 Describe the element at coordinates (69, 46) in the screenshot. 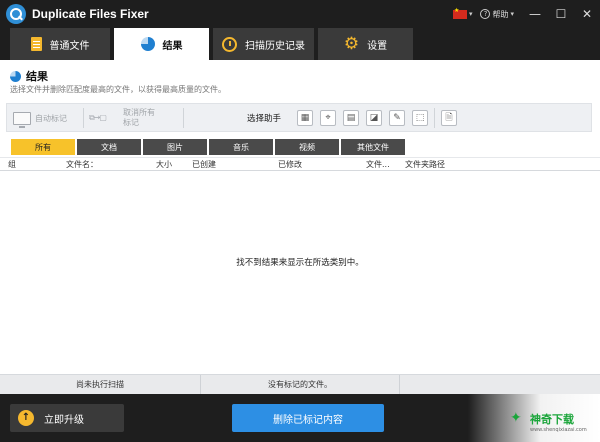

I see `tab-label: 普通文件` at that location.